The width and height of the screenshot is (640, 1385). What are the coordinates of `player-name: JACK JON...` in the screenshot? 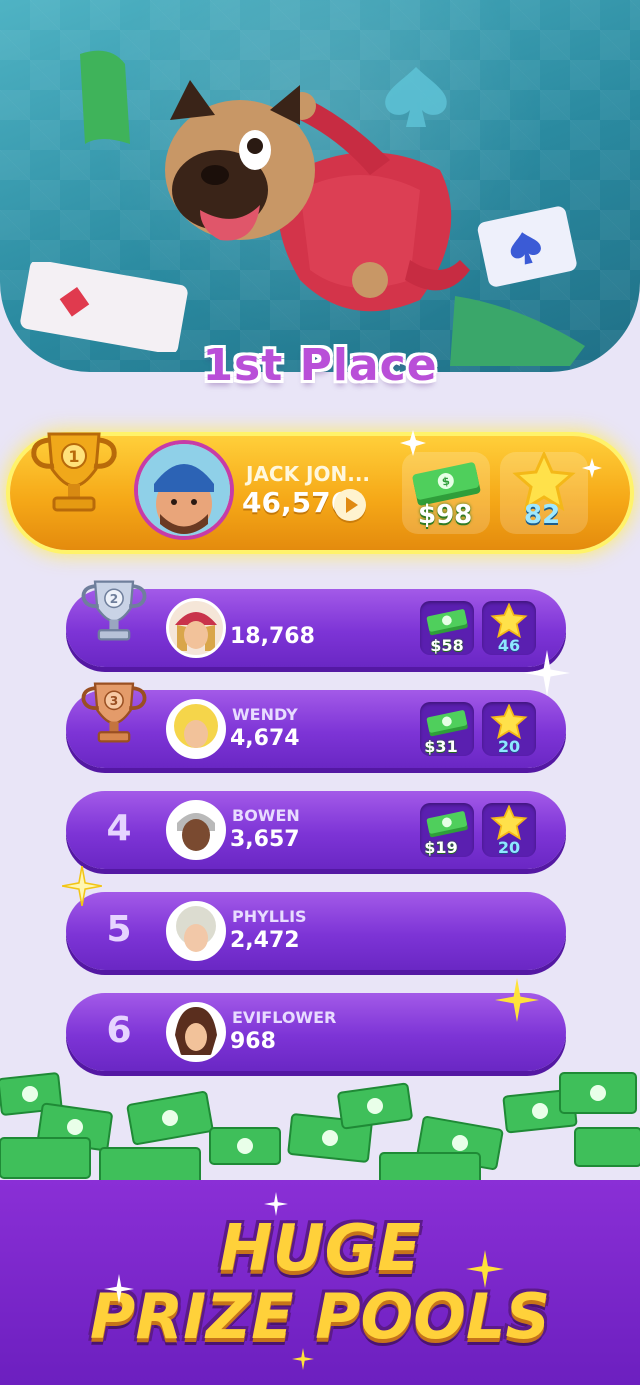 It's located at (308, 474).